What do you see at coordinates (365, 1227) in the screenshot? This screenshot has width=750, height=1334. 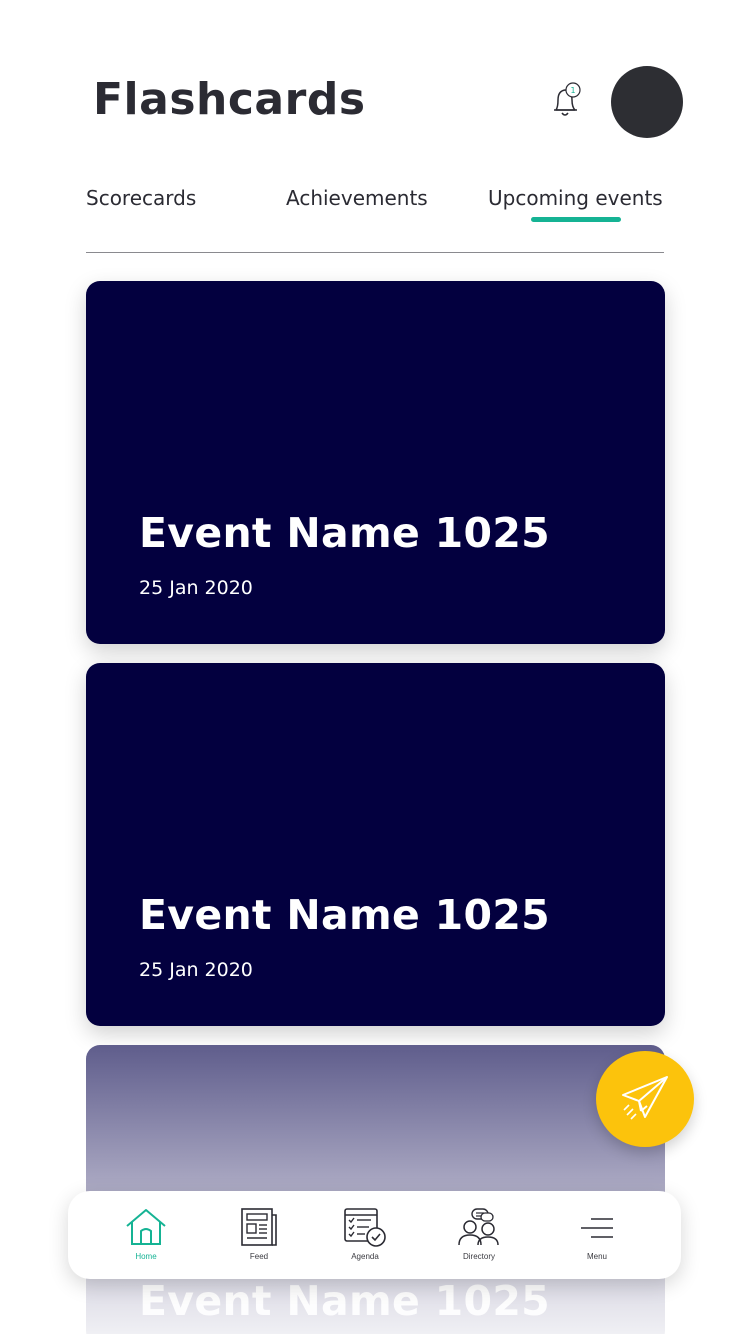 I see `agenda-checklist-icon` at bounding box center [365, 1227].